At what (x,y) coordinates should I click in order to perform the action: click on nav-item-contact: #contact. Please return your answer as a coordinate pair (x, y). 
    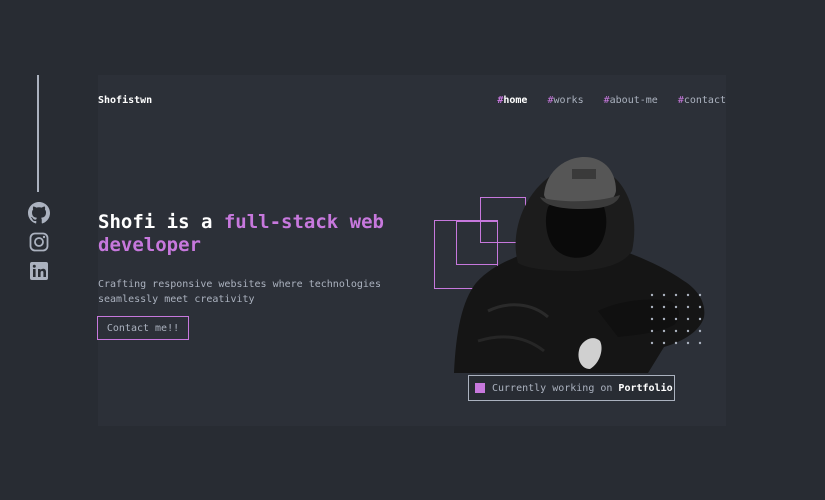
    Looking at the image, I should click on (702, 100).